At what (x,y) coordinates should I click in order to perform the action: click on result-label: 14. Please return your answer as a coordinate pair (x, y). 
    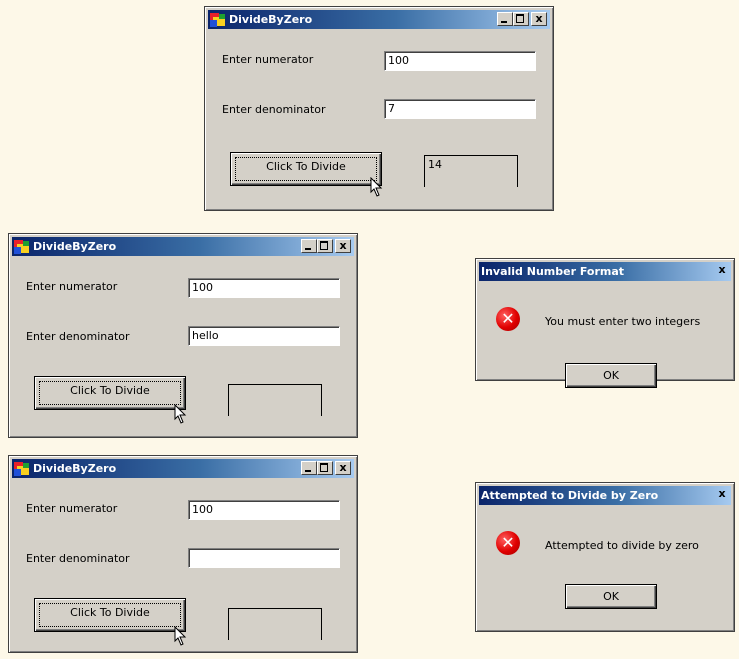
    Looking at the image, I should click on (471, 171).